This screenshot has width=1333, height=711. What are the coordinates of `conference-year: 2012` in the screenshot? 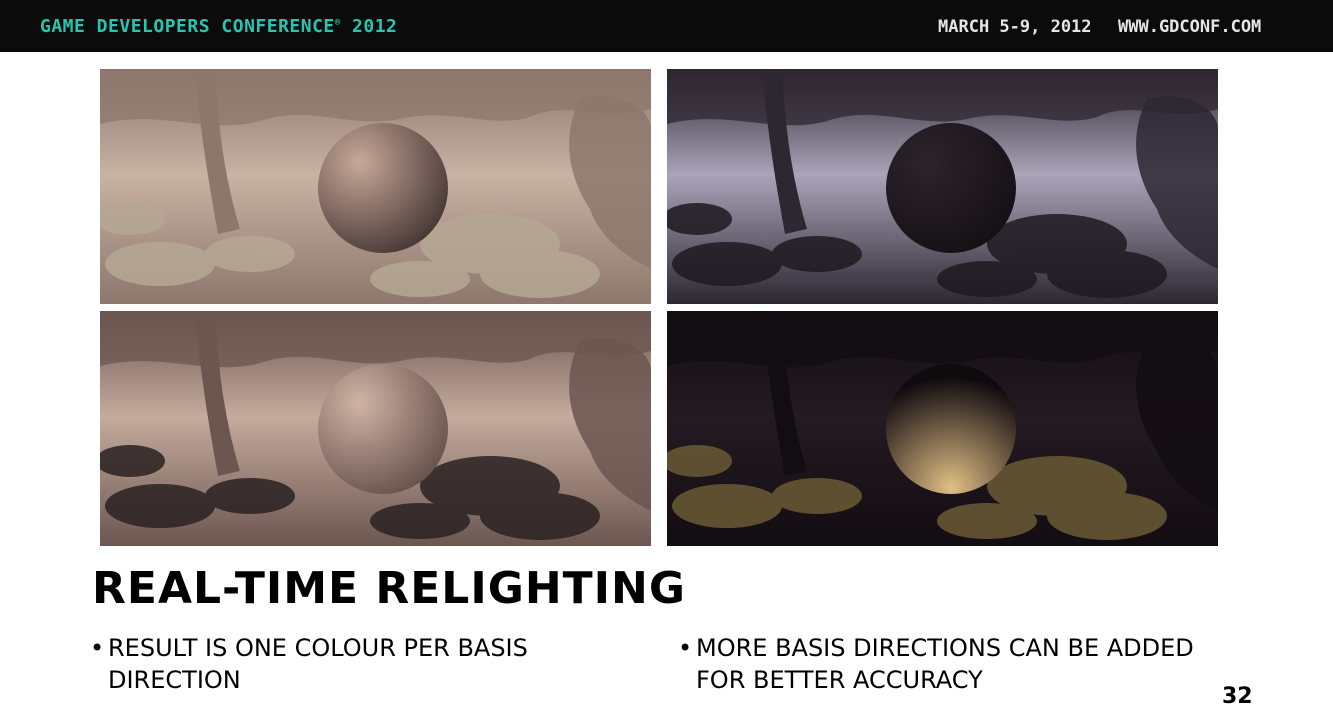 It's located at (375, 26).